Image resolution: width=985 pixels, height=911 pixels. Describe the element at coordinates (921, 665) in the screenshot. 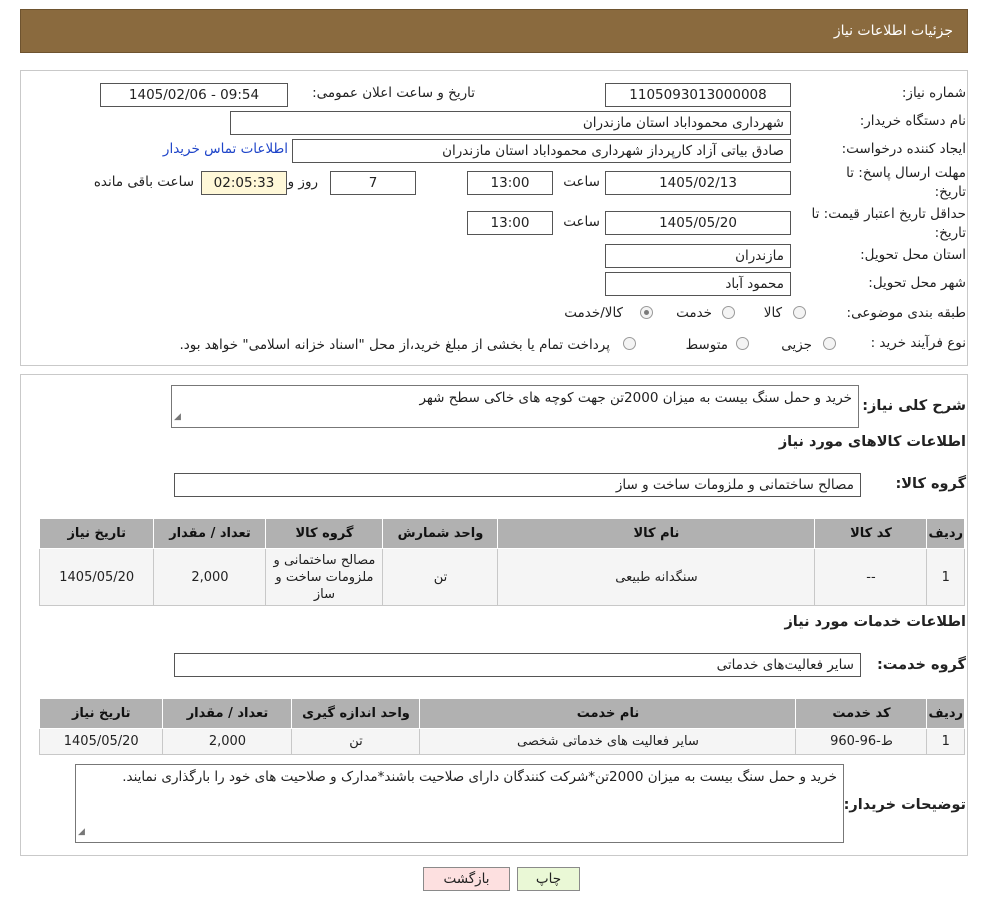

I see `service-group-label: گروه خدمت:` at that location.